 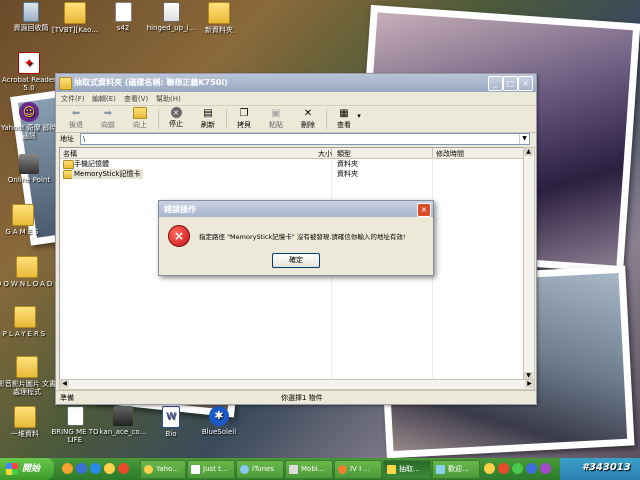 I want to click on up-folder-icon, so click(x=140, y=113).